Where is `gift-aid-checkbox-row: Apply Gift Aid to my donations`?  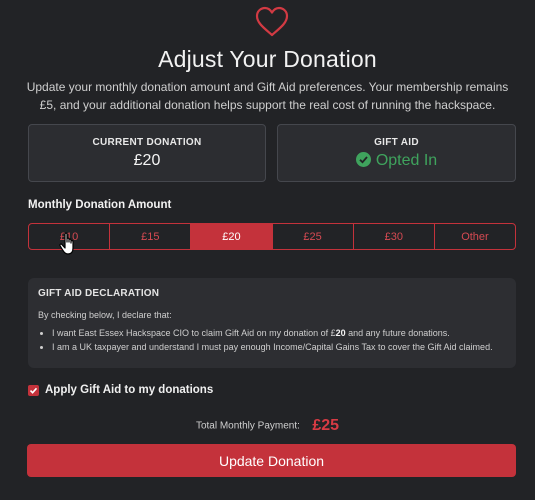 gift-aid-checkbox-row: Apply Gift Aid to my donations is located at coordinates (120, 390).